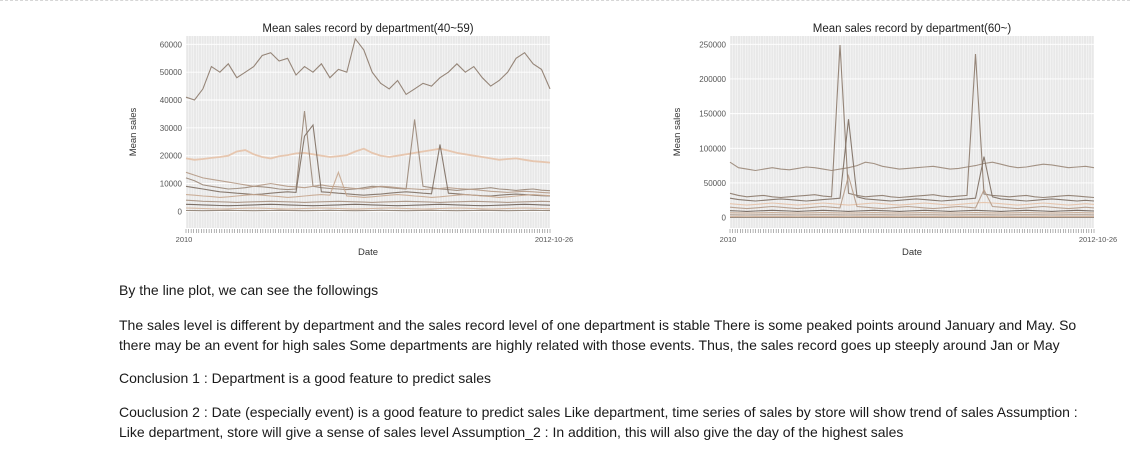 The image size is (1130, 459). Describe the element at coordinates (712, 79) in the screenshot. I see `y-tick-label: 200000` at that location.